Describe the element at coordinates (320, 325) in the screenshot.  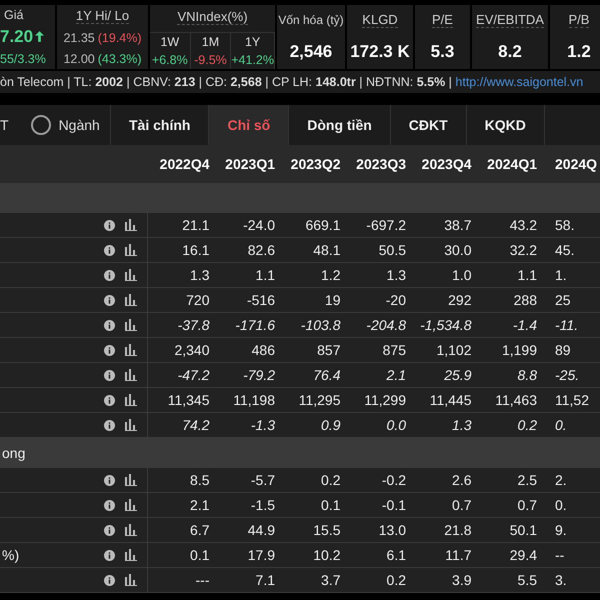
I see `table-cell: -103.8` at that location.